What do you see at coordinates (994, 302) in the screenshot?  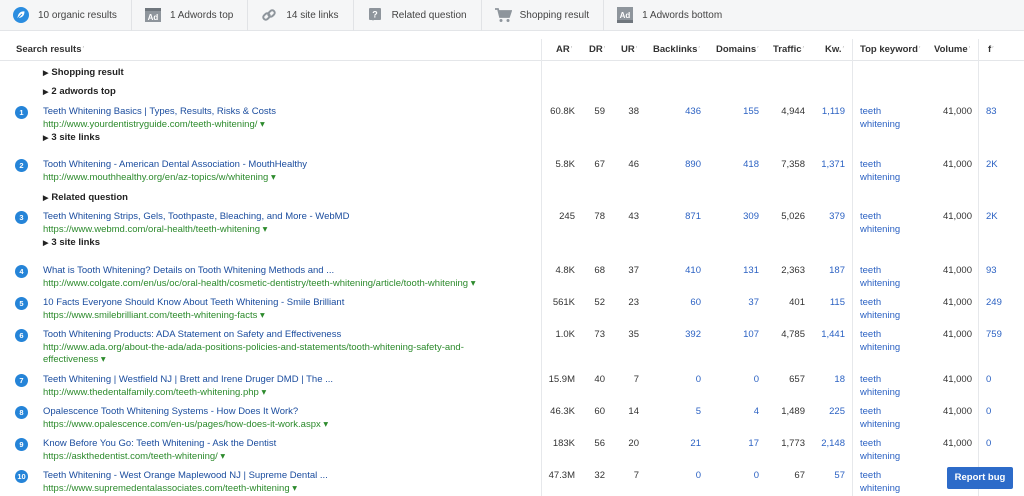 I see `f-value: 249` at bounding box center [994, 302].